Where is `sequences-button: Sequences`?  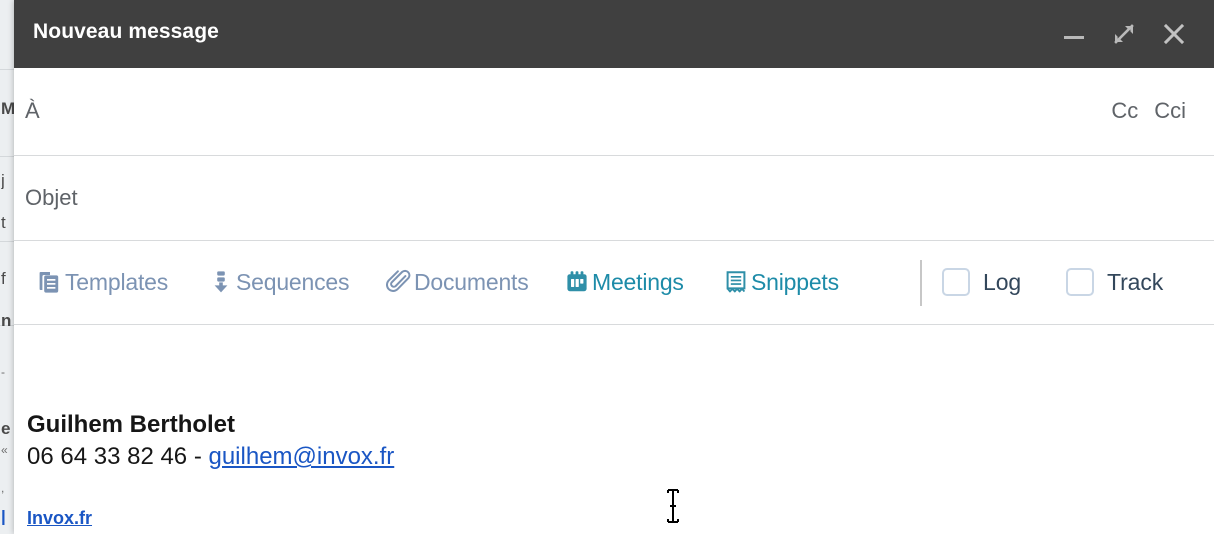 sequences-button: Sequences is located at coordinates (278, 282).